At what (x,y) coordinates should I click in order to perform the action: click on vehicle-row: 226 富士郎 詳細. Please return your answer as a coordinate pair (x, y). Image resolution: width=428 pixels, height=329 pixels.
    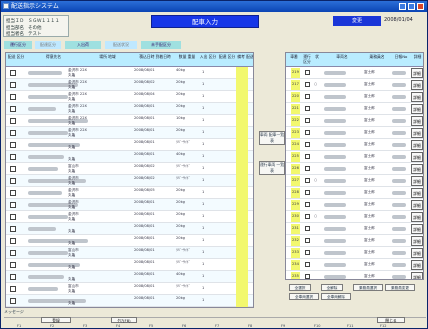
    Looking at the image, I should click on (354, 169).